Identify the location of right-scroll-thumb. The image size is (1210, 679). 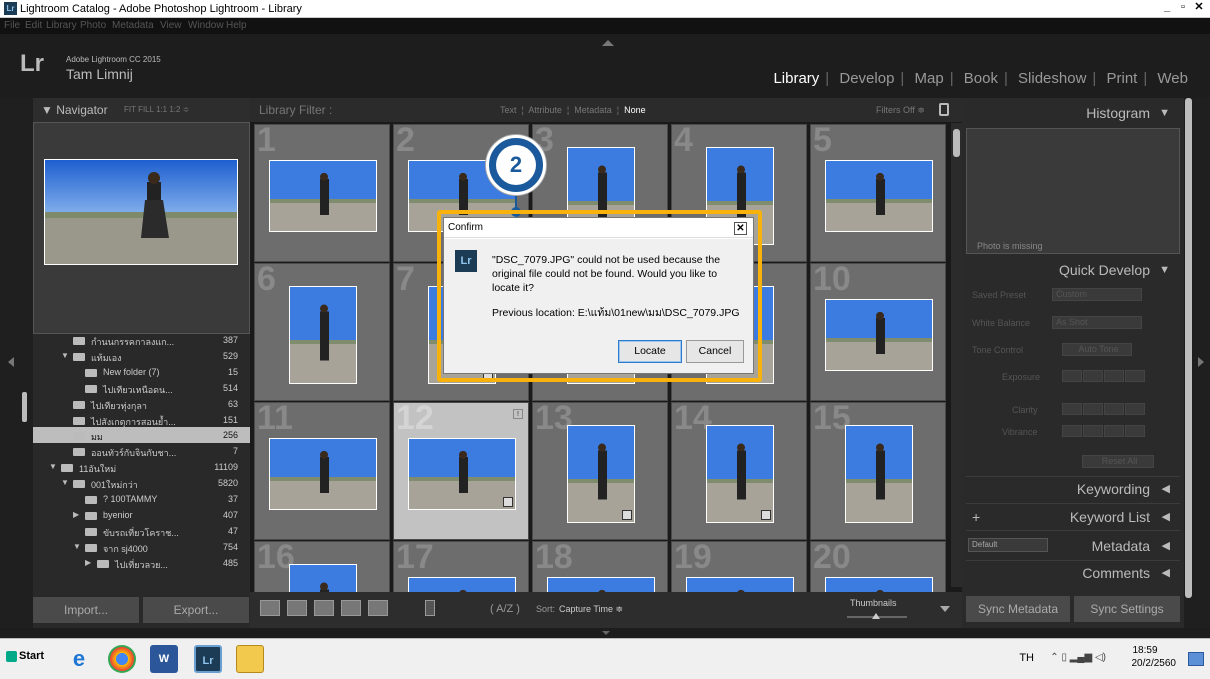
(1188, 348).